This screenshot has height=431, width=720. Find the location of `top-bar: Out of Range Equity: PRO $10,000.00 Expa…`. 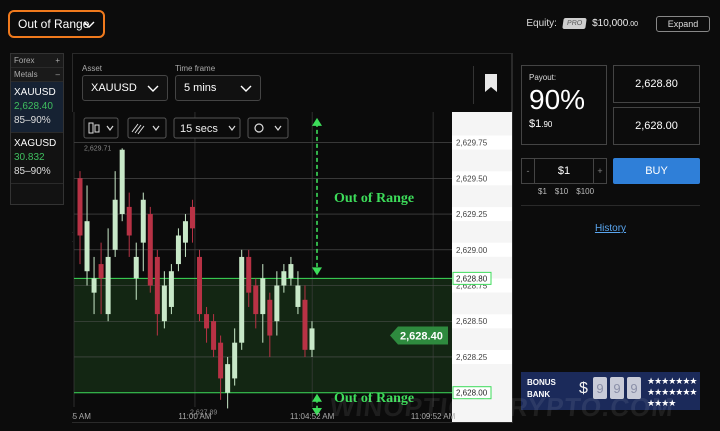

top-bar: Out of Range Equity: PRO $10,000.00 Expa… is located at coordinates (360, 24).